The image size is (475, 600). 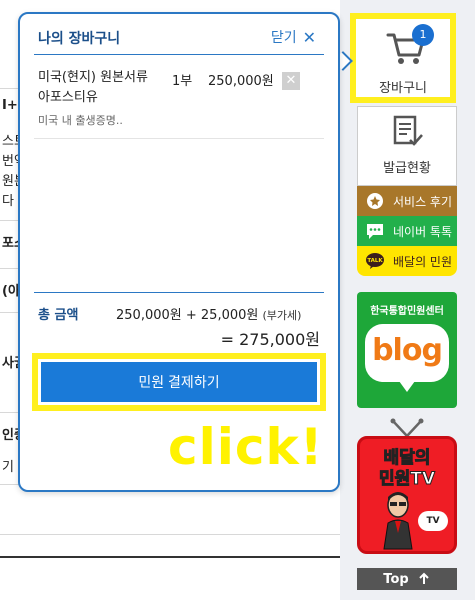 What do you see at coordinates (93, 87) in the screenshot?
I see `cart-item-name: 미국(현지) 원본서류 아포스티유` at bounding box center [93, 87].